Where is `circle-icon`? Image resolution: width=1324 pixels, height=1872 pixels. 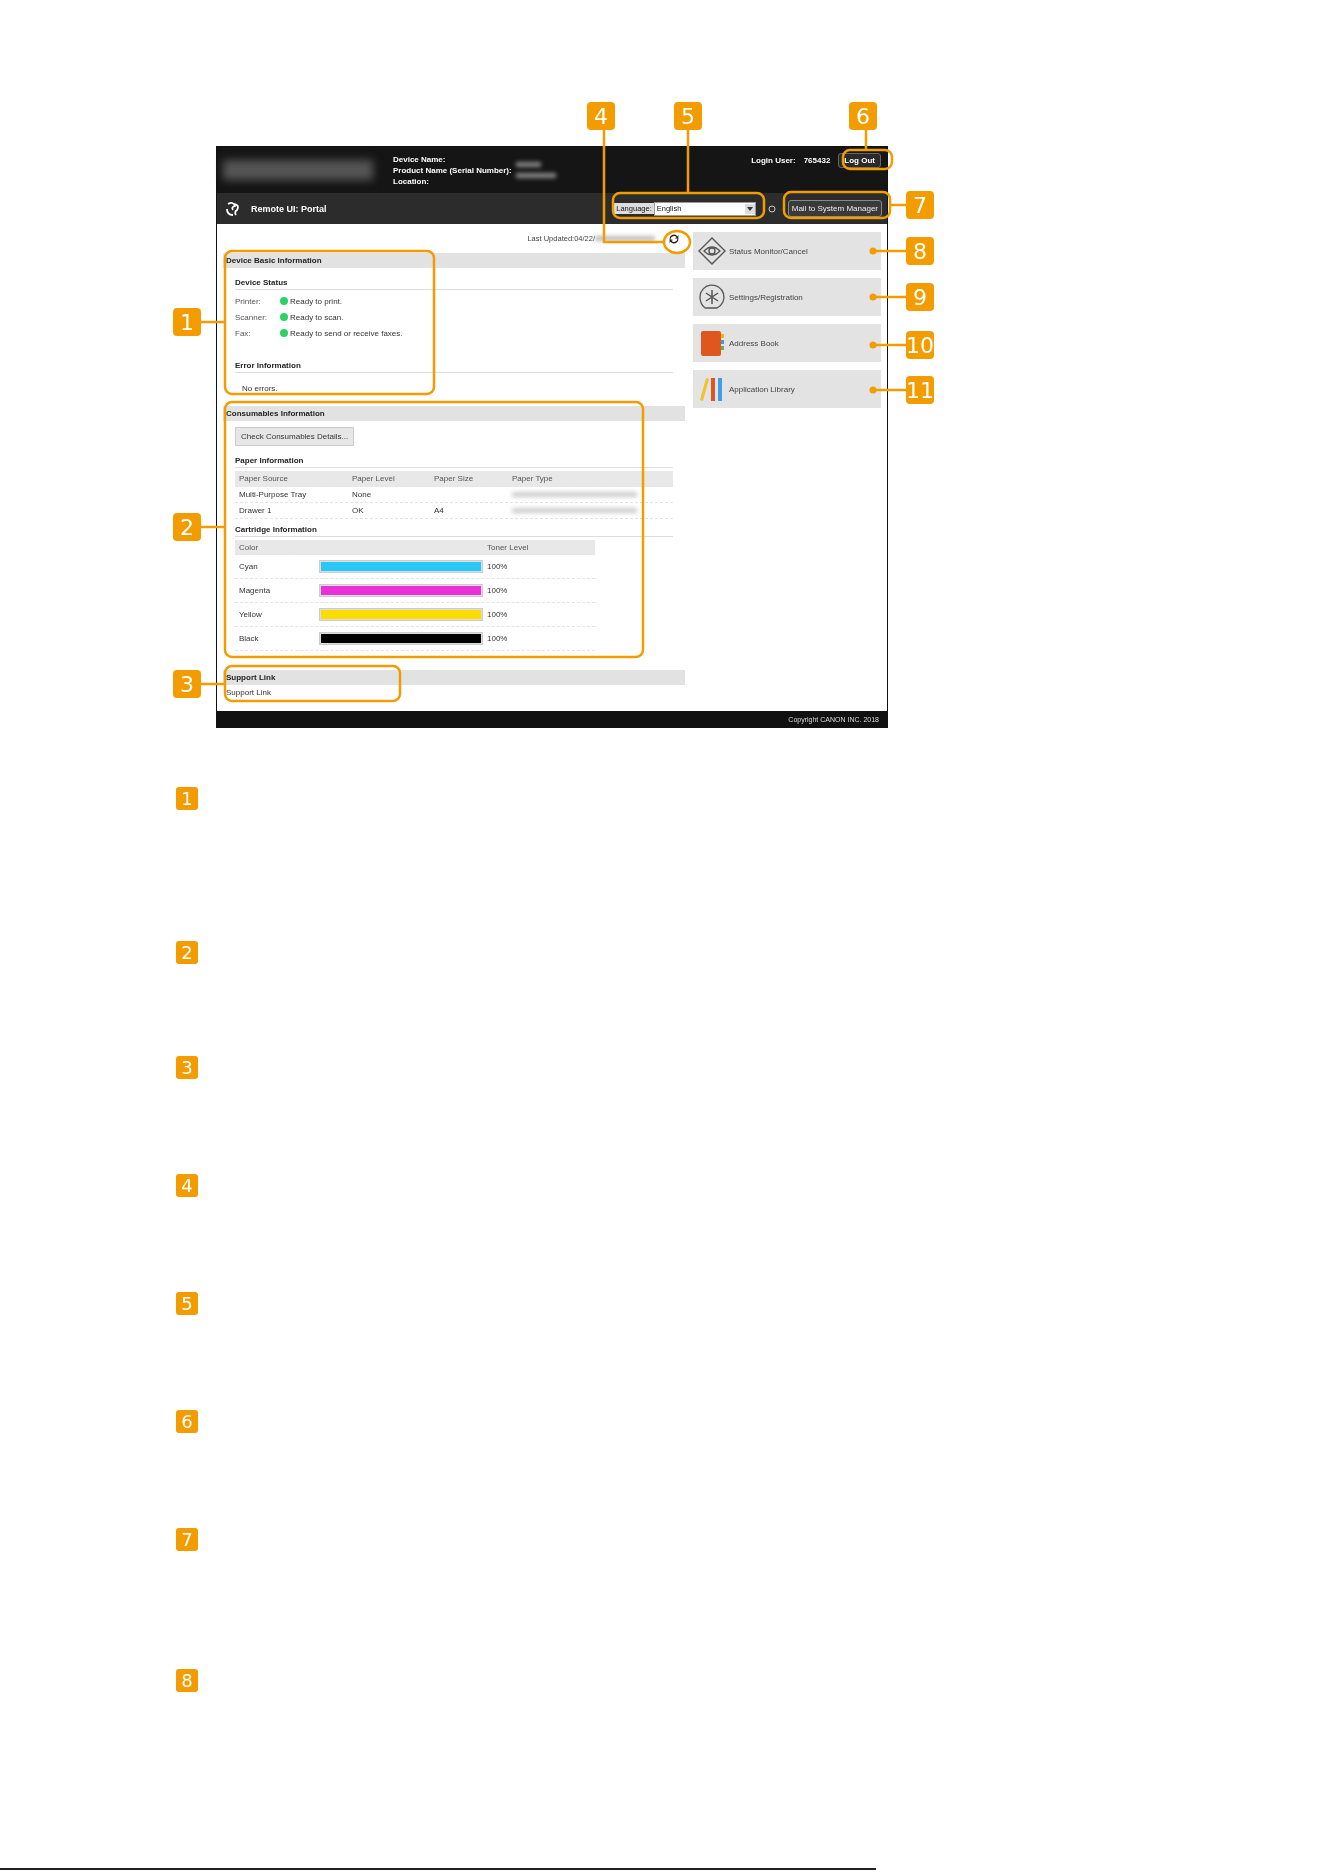
circle-icon is located at coordinates (771, 208).